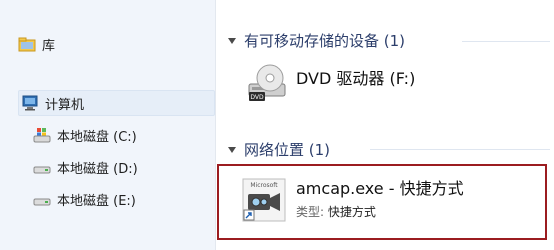  I want to click on amcap-shortcut-icon: Microsoft, so click(264, 200).